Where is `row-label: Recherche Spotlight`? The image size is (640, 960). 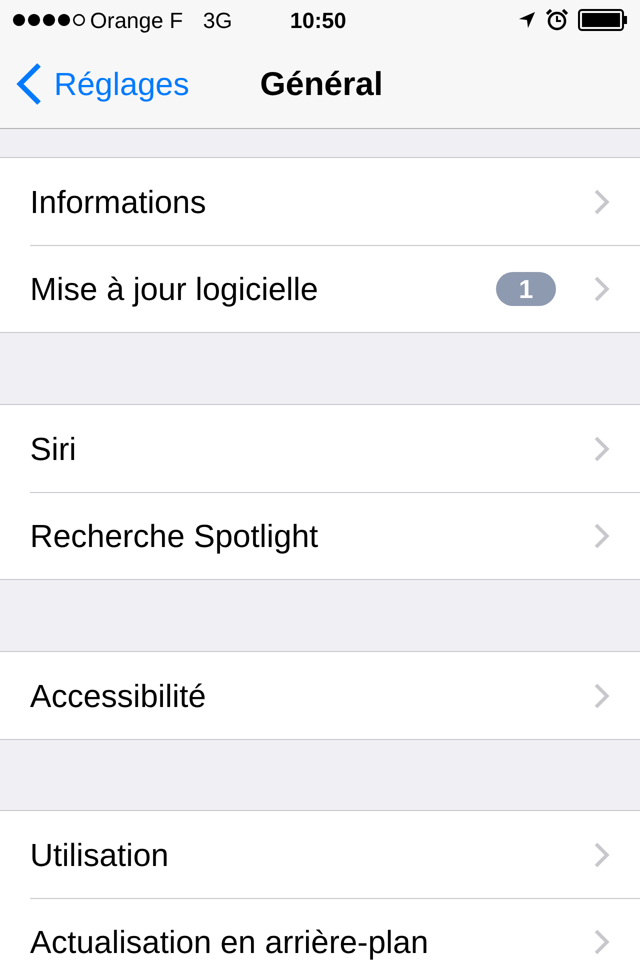
row-label: Recherche Spotlight is located at coordinates (174, 536).